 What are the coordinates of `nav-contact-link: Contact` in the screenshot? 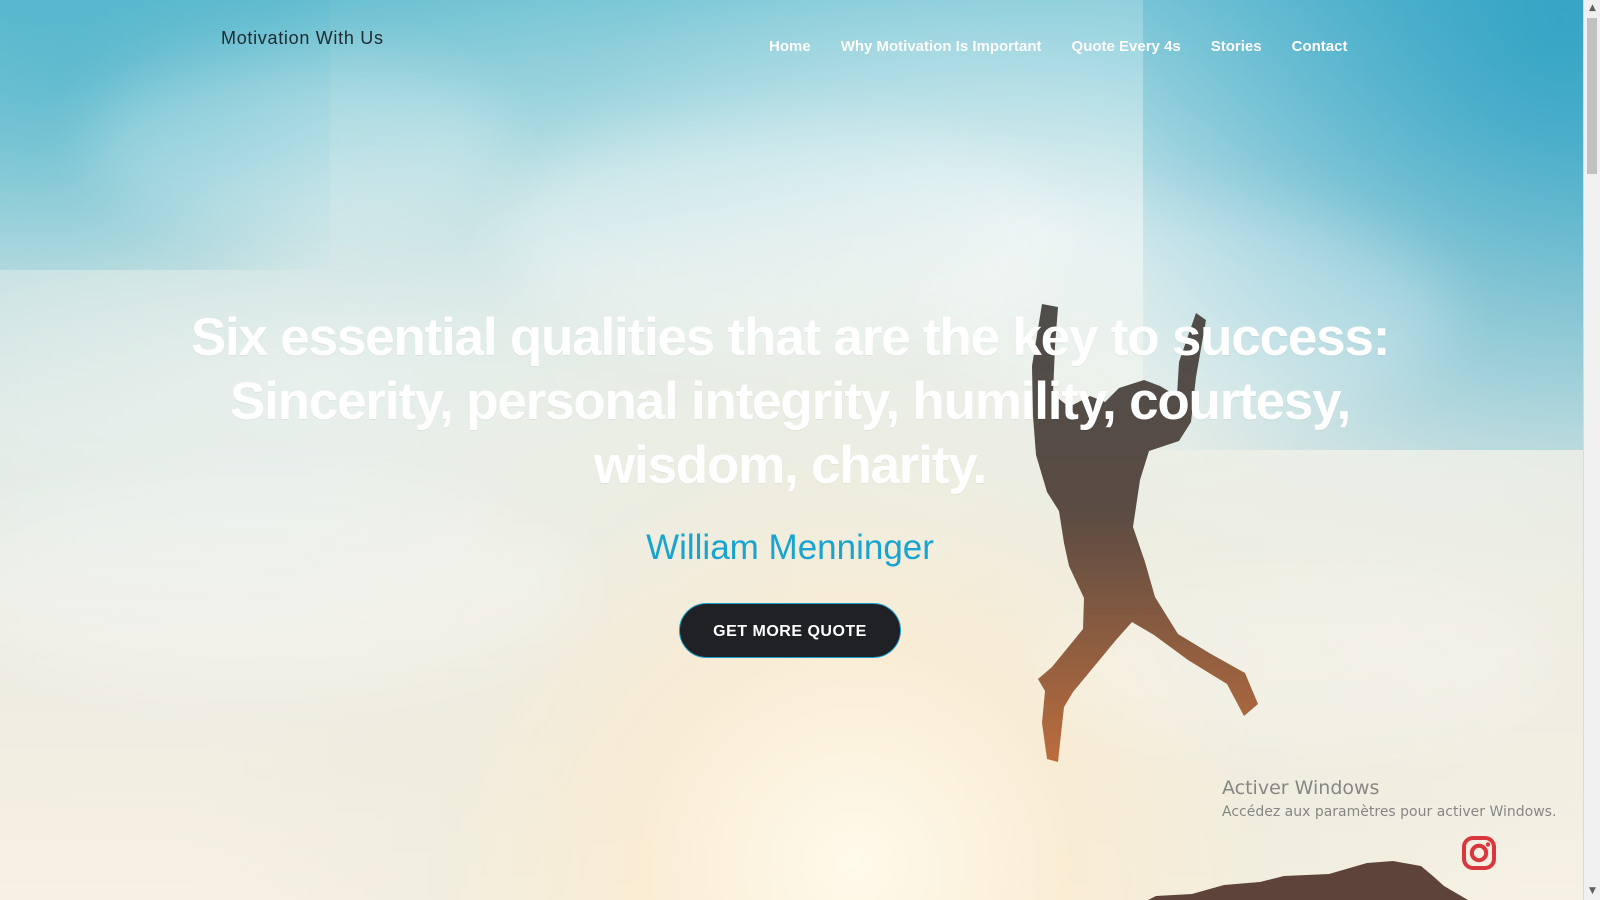 It's located at (1320, 46).